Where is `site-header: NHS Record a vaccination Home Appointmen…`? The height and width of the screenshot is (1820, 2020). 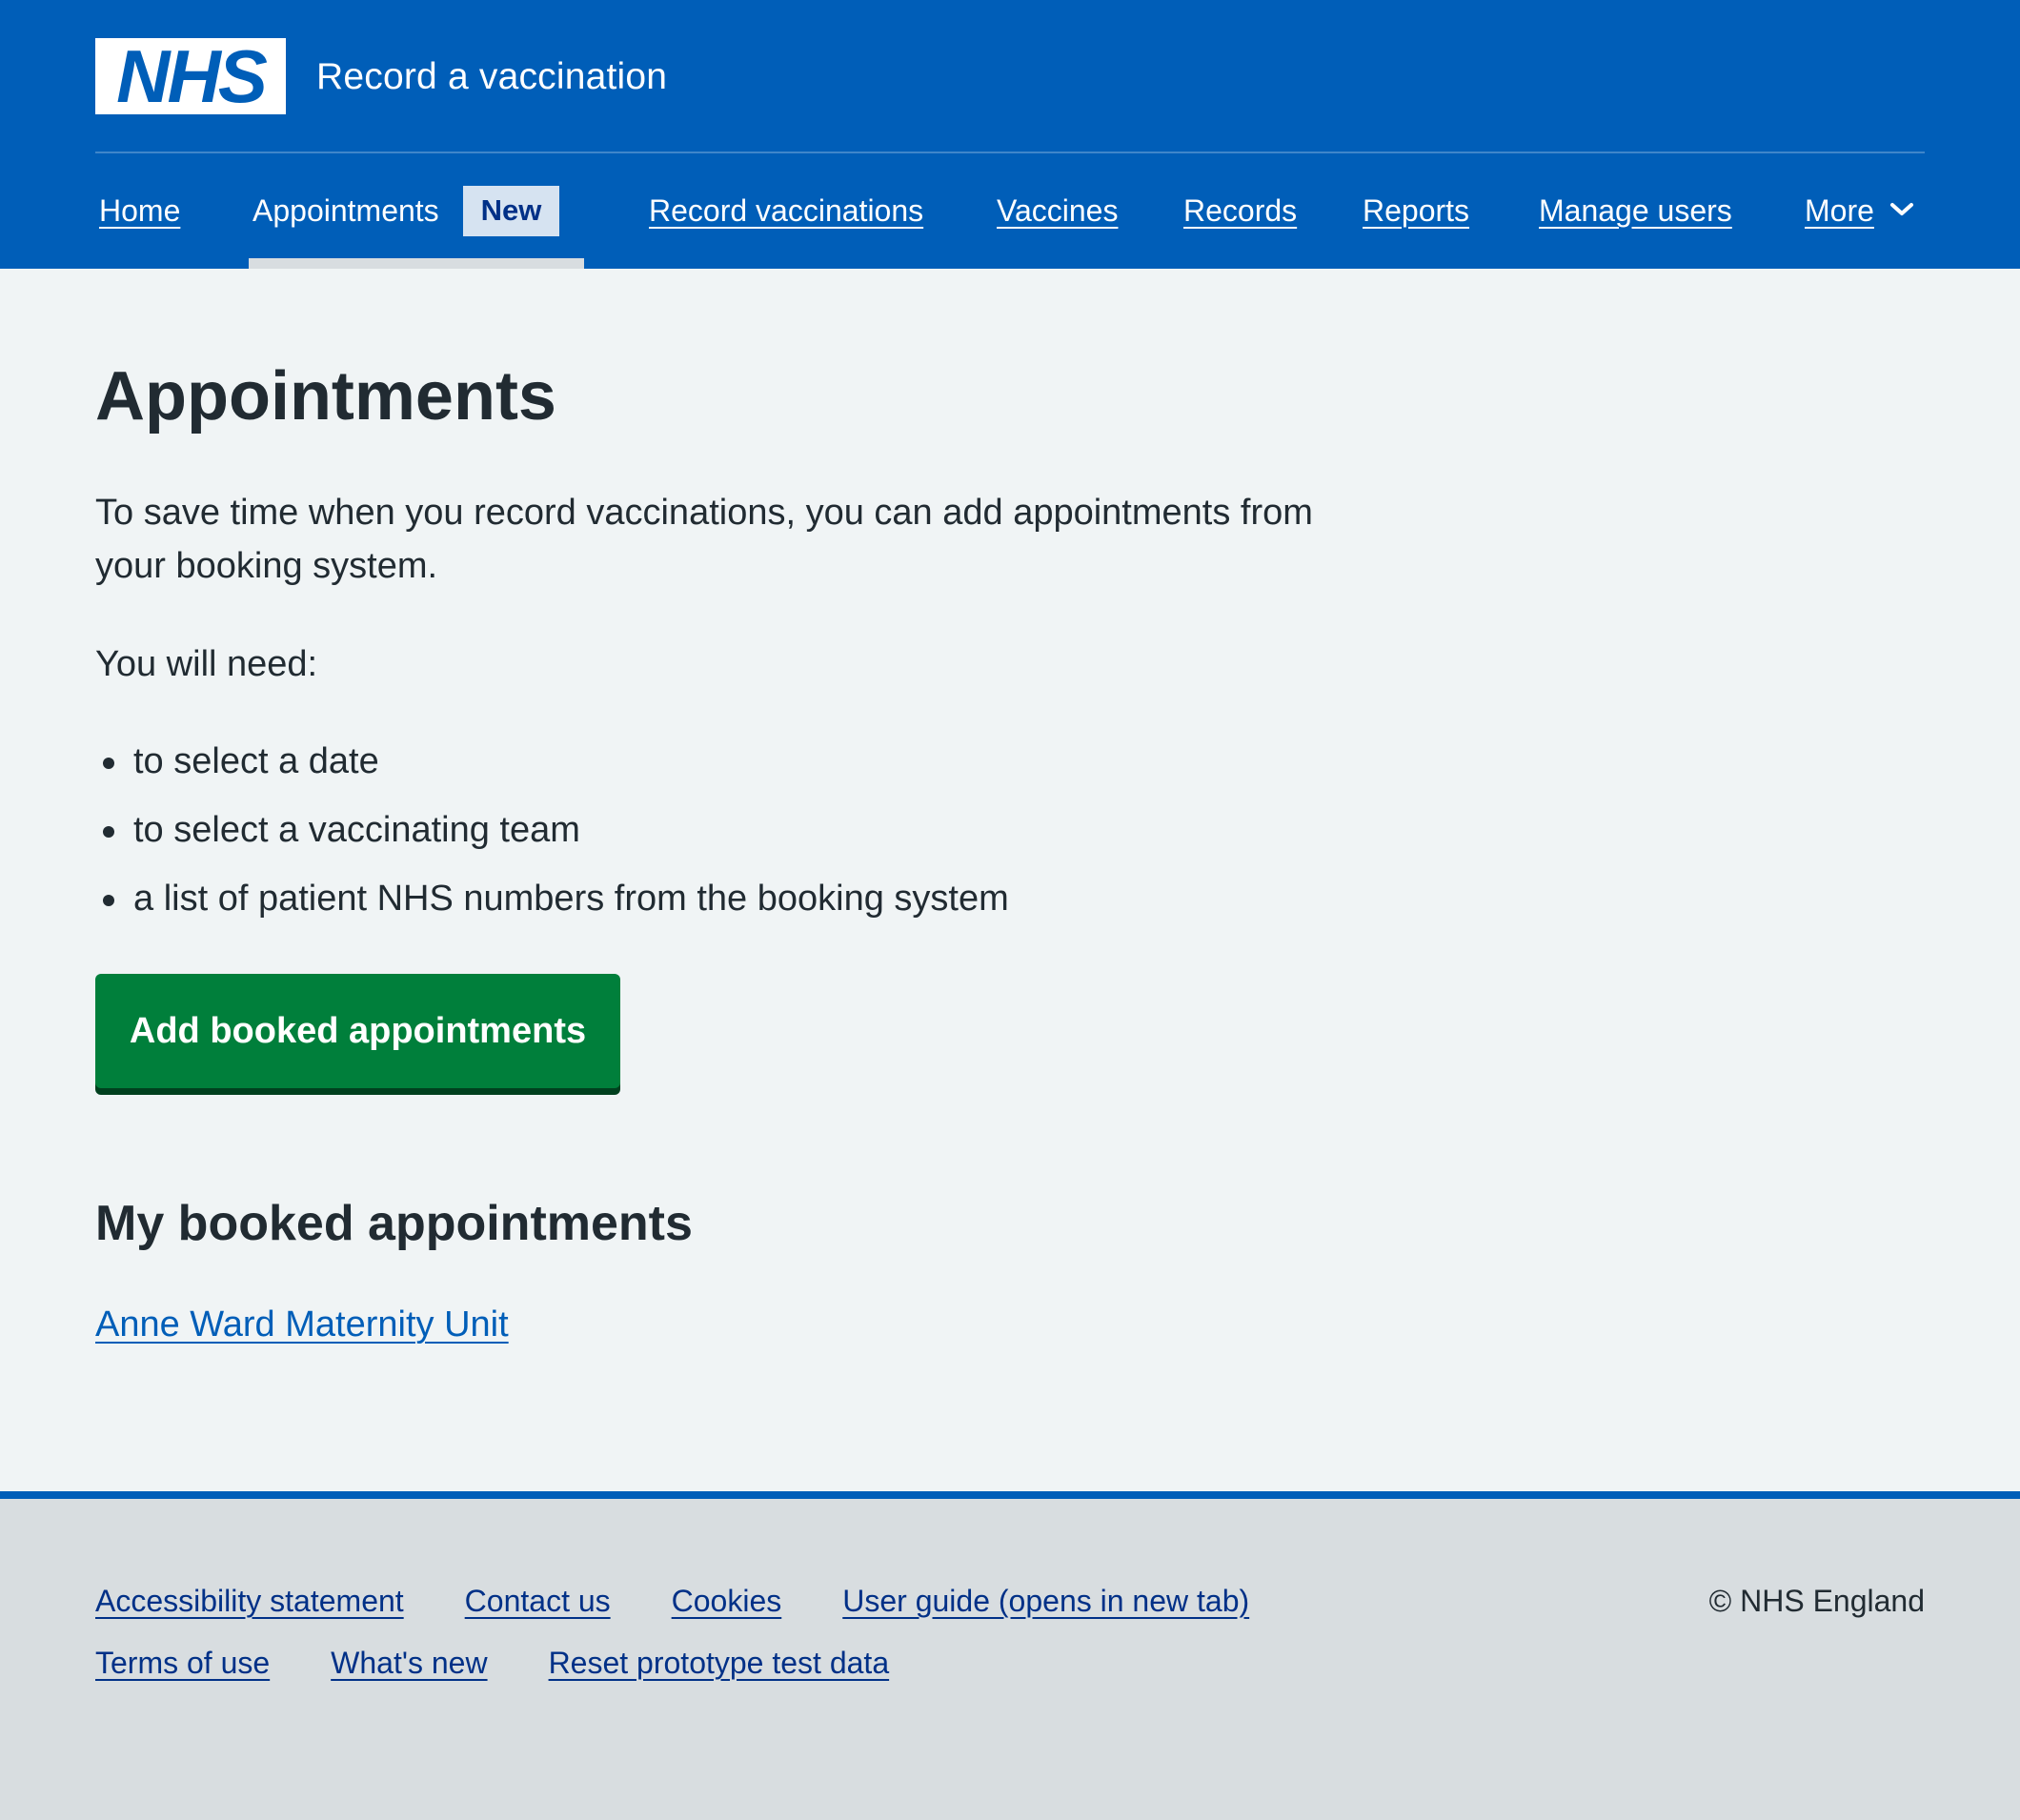
site-header: NHS Record a vaccination Home Appointmen… is located at coordinates (1010, 135).